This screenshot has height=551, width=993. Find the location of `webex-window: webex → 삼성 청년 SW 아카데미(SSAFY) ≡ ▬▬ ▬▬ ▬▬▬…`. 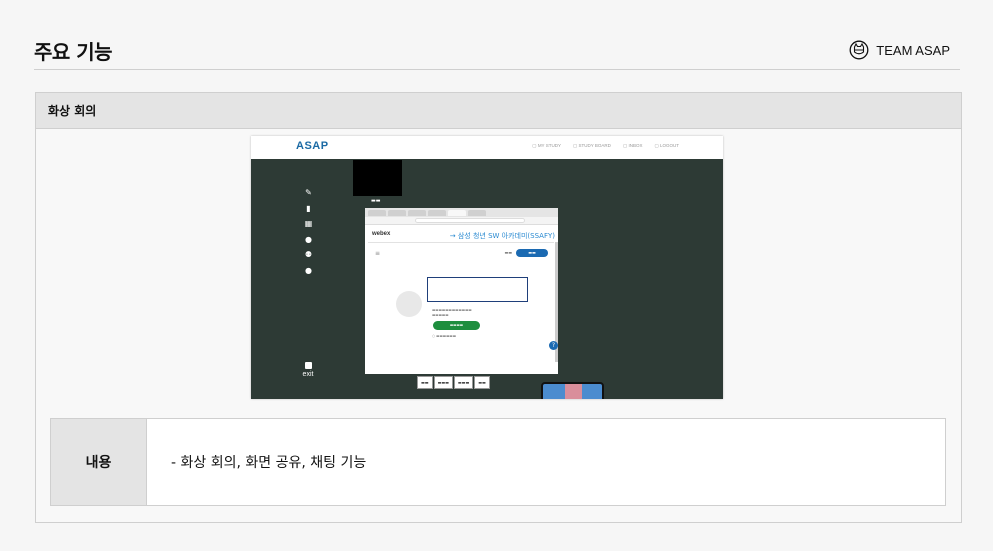

webex-window: webex → 삼성 청년 SW 아카데미(SSAFY) ≡ ▬▬ ▬▬ ▬▬▬… is located at coordinates (461, 291).